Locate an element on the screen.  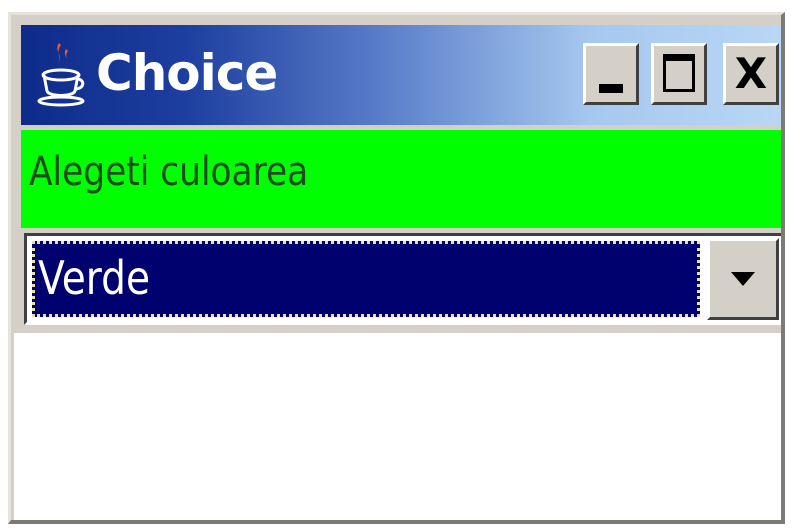
close-button: X is located at coordinates (751, 74).